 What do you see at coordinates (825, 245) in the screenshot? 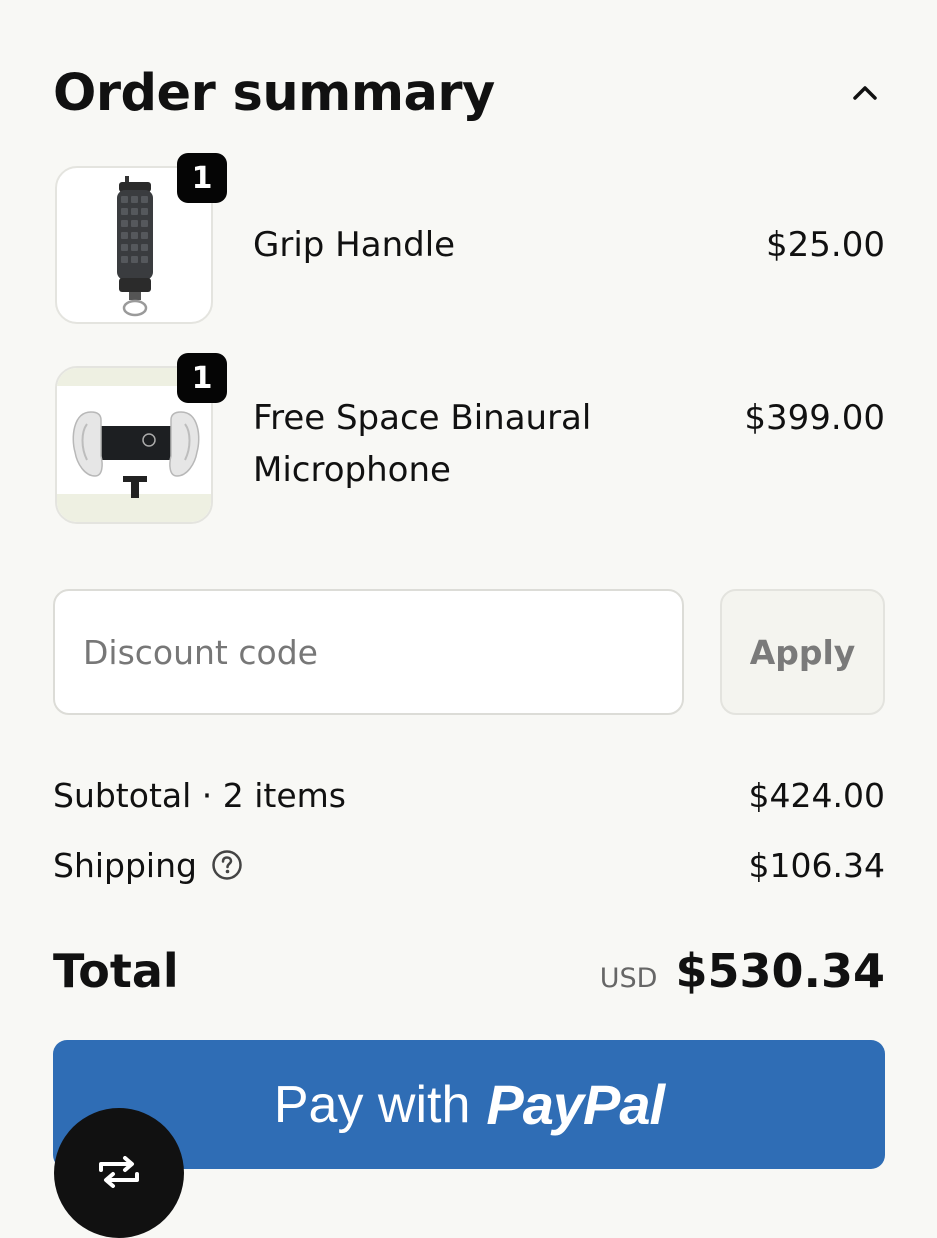
I see `item-price: $25.00` at bounding box center [825, 245].